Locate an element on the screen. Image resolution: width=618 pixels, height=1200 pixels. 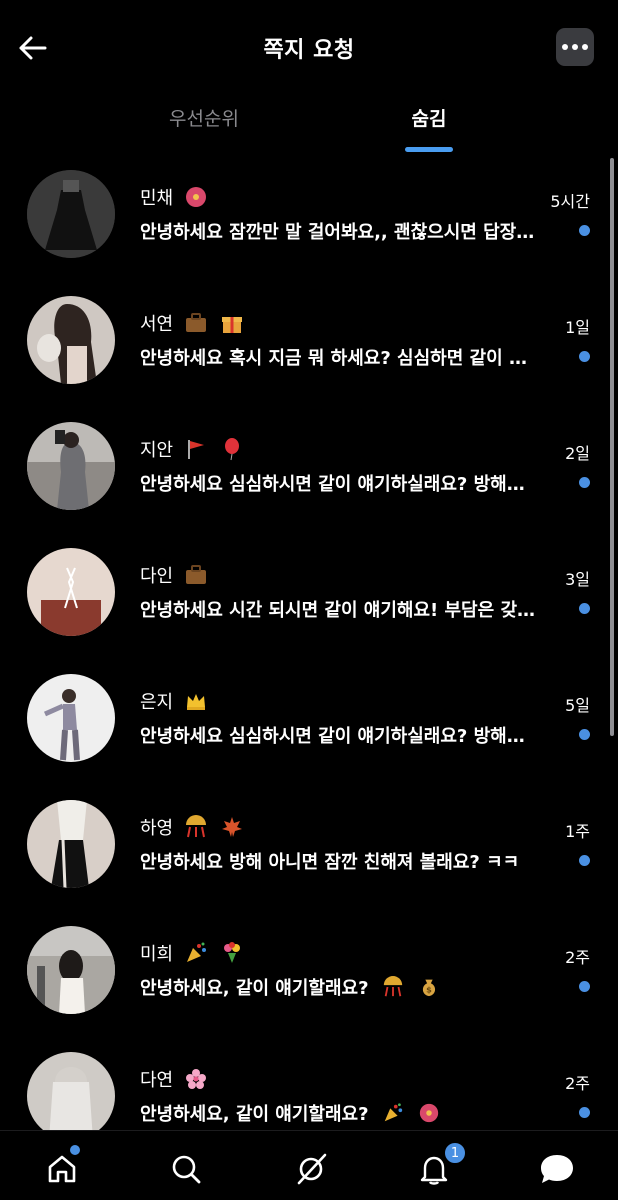
messages-icon is located at coordinates (557, 1169).